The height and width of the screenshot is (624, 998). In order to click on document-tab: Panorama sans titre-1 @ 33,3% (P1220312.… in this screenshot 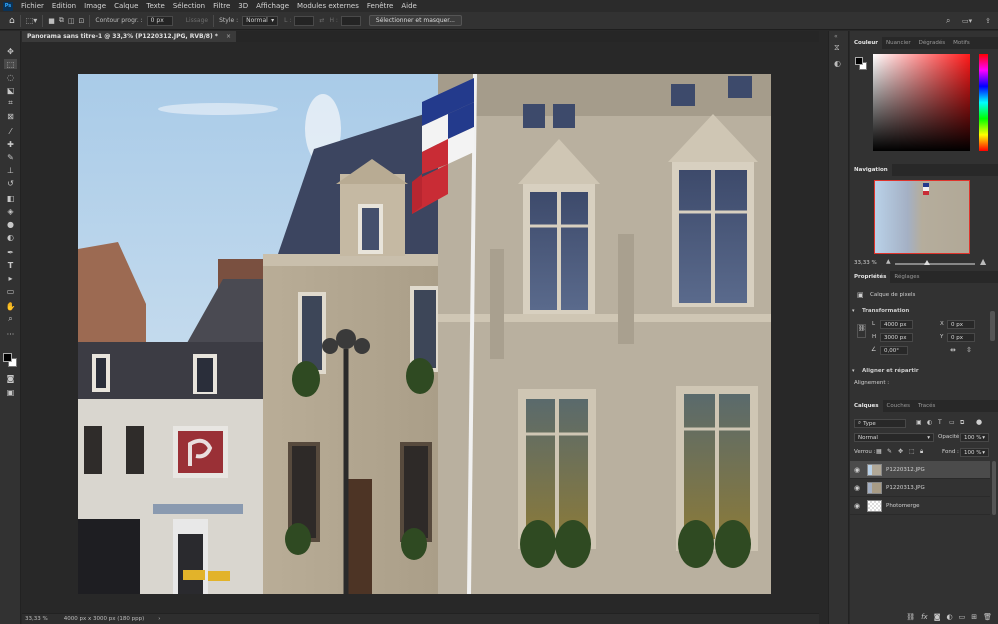, I will do `click(129, 36)`.